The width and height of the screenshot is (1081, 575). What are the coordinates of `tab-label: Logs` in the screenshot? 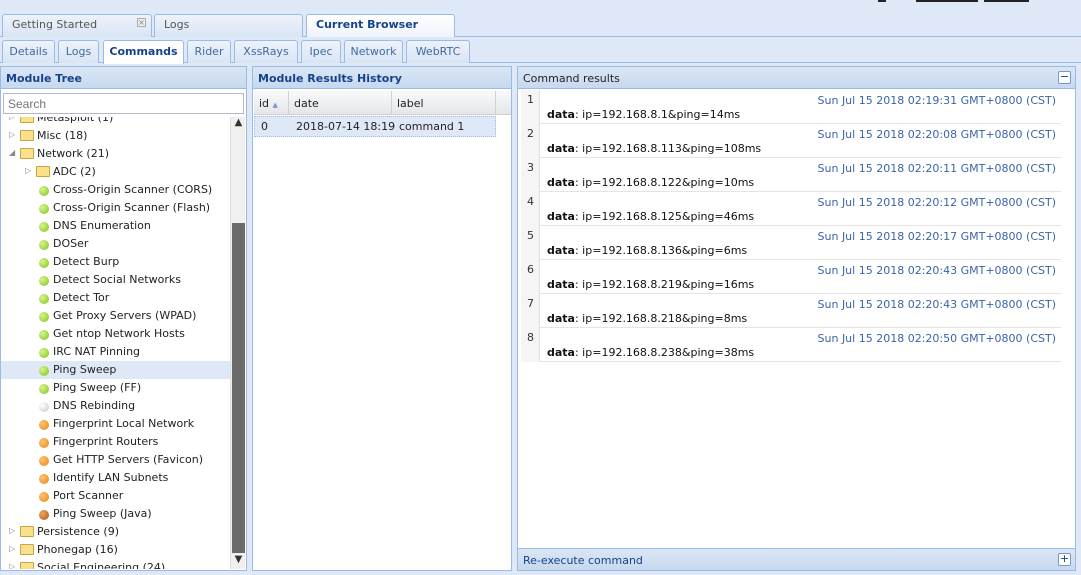 It's located at (177, 24).